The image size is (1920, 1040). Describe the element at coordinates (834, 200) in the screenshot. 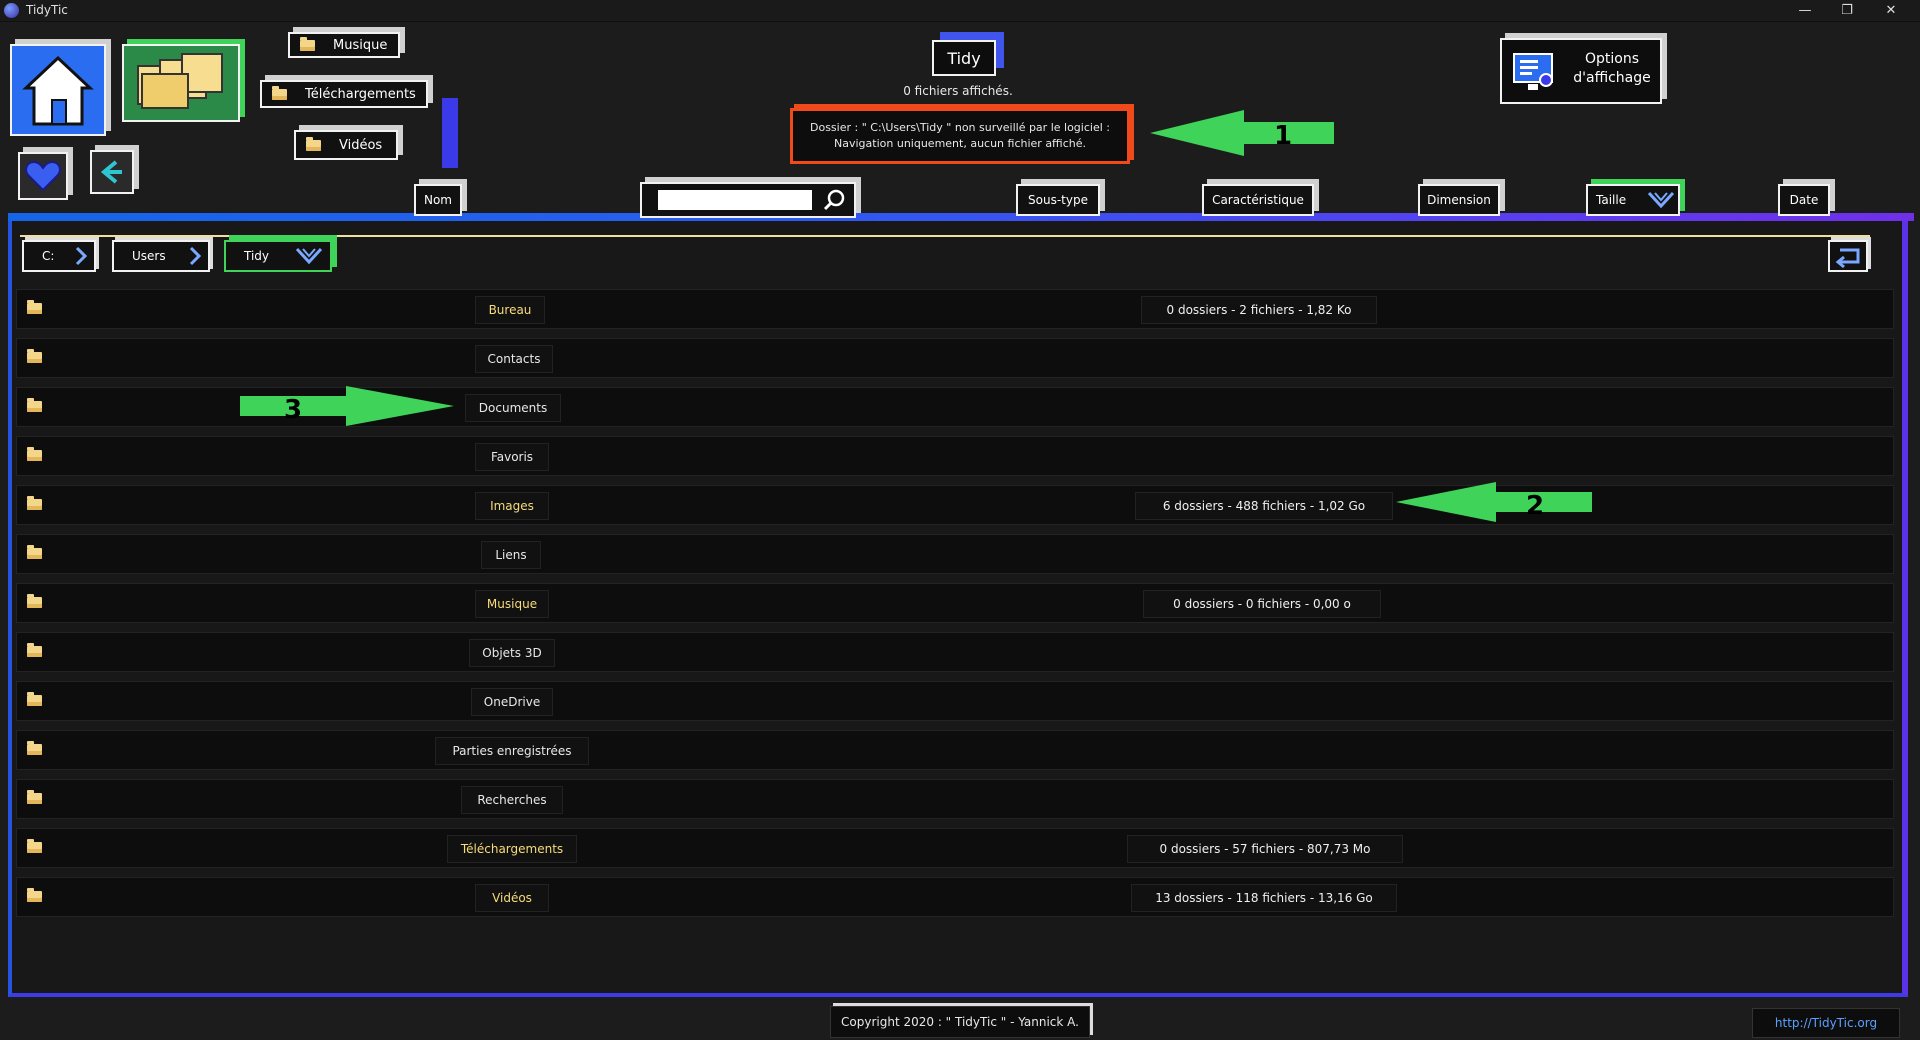

I see `search-icon` at that location.